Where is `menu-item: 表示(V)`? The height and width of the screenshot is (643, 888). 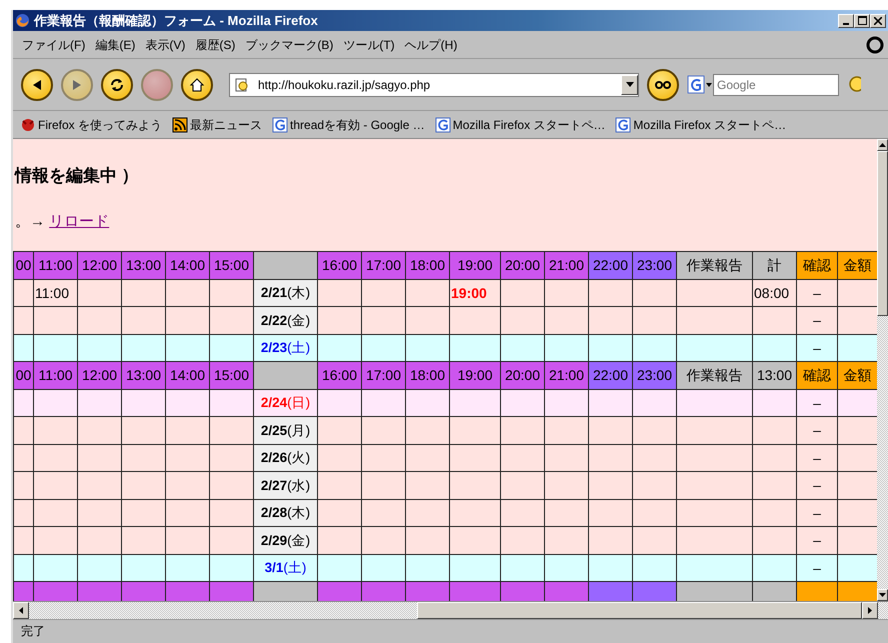
menu-item: 表示(V) is located at coordinates (165, 45).